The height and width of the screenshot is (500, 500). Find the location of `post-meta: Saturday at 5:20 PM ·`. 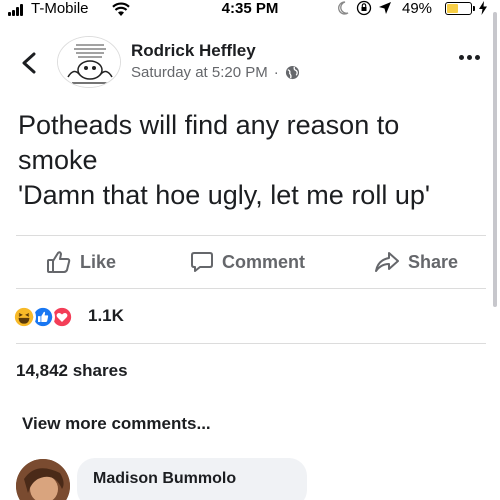

post-meta: Saturday at 5:20 PM · is located at coordinates (215, 72).